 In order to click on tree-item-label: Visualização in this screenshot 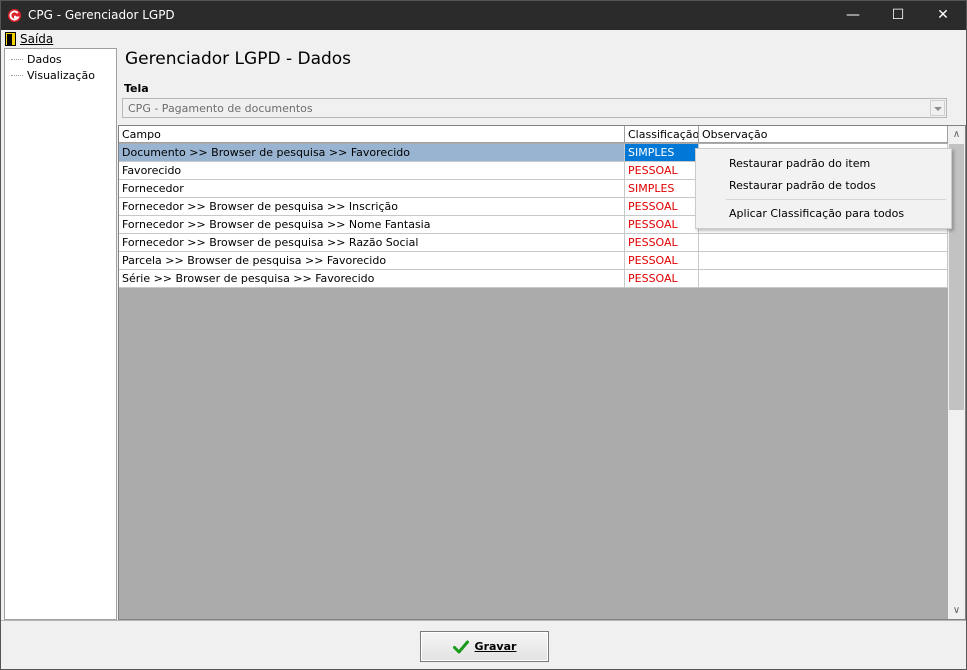, I will do `click(61, 75)`.